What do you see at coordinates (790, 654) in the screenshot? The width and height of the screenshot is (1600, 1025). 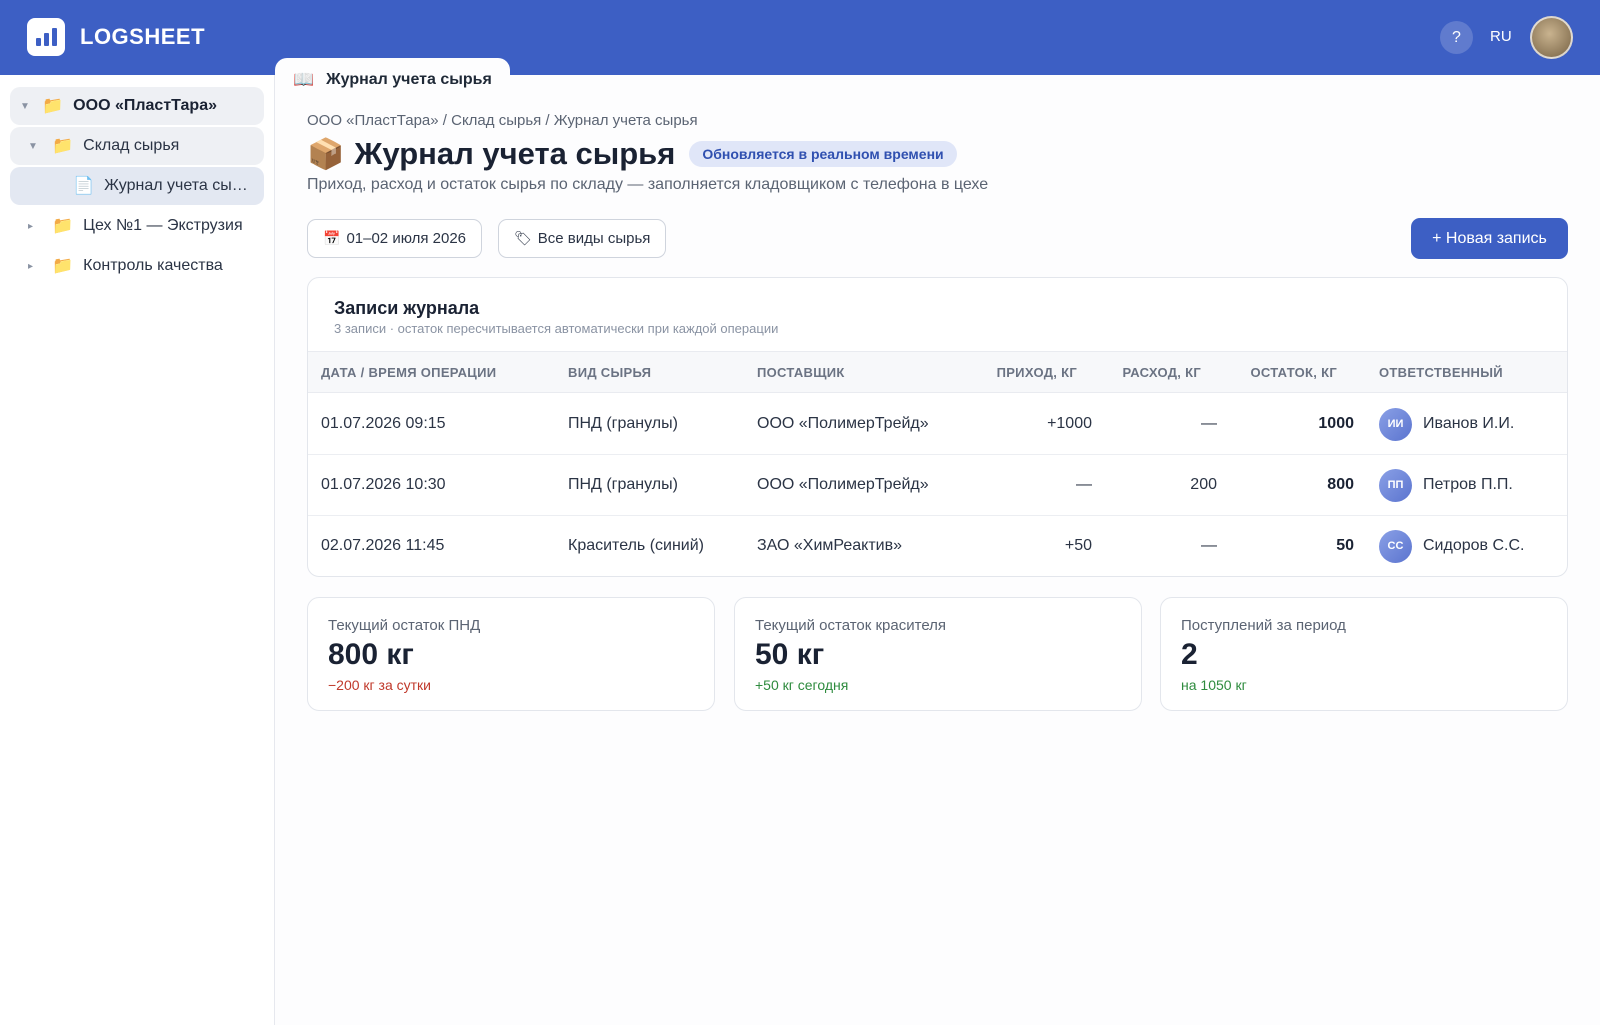 I see `stat-value: 50 кг` at bounding box center [790, 654].